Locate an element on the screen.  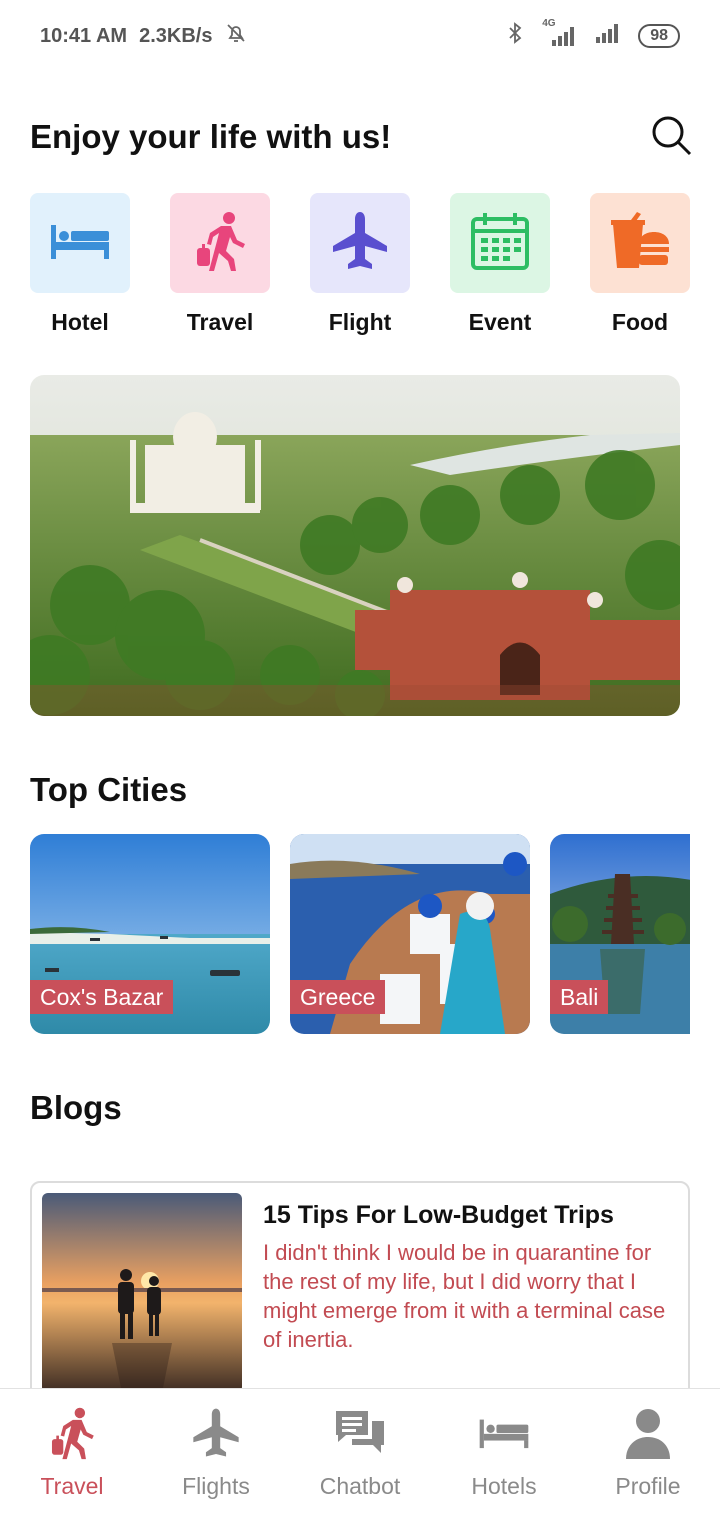
bell-off-icon is located at coordinates (236, 36).